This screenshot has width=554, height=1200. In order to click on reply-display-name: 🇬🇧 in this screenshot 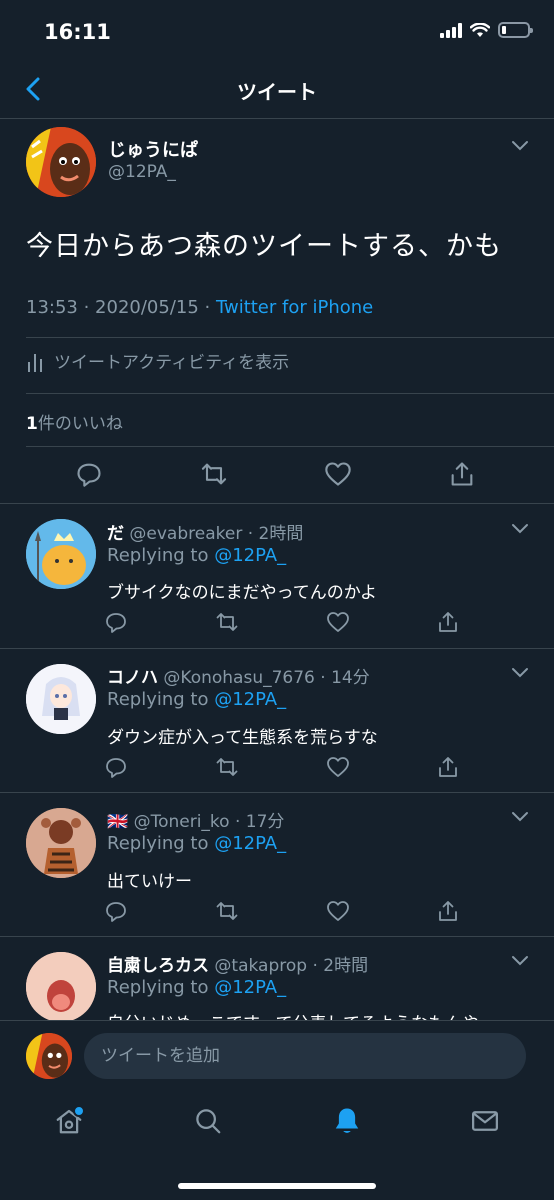, I will do `click(117, 822)`.